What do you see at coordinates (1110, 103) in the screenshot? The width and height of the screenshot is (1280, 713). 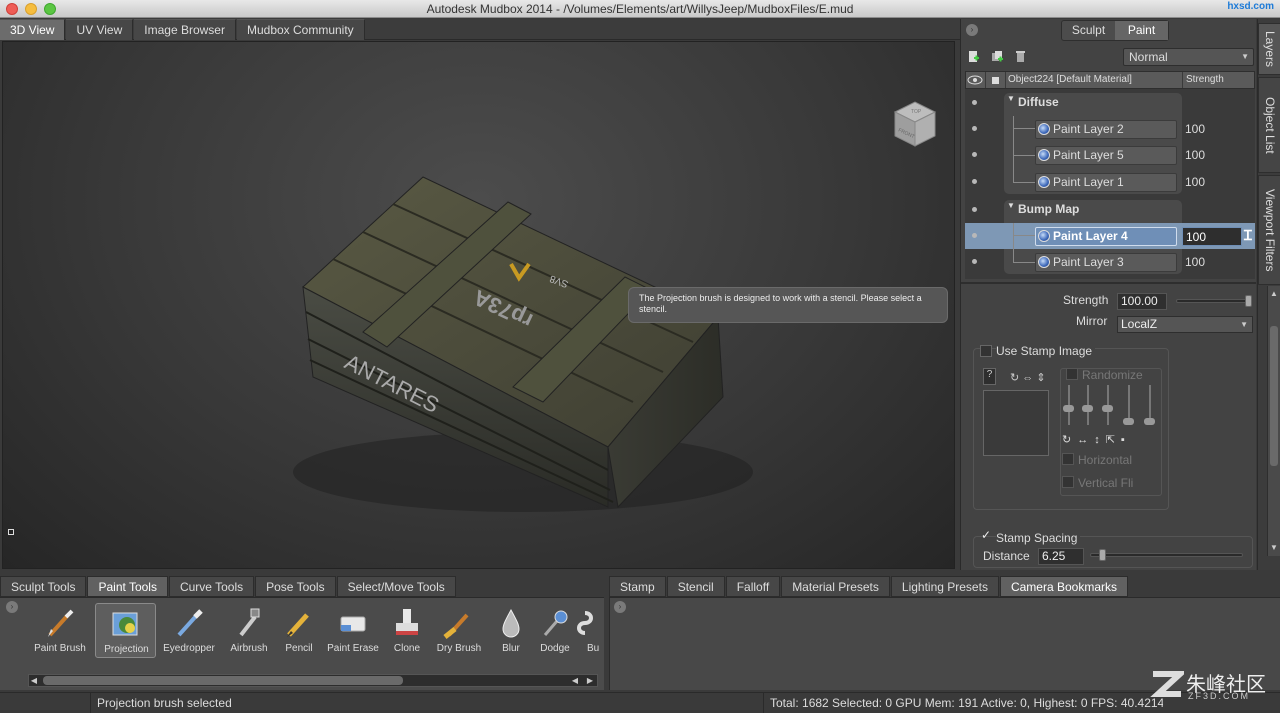 I see `layer-group-row: ▼ Diffuse` at bounding box center [1110, 103].